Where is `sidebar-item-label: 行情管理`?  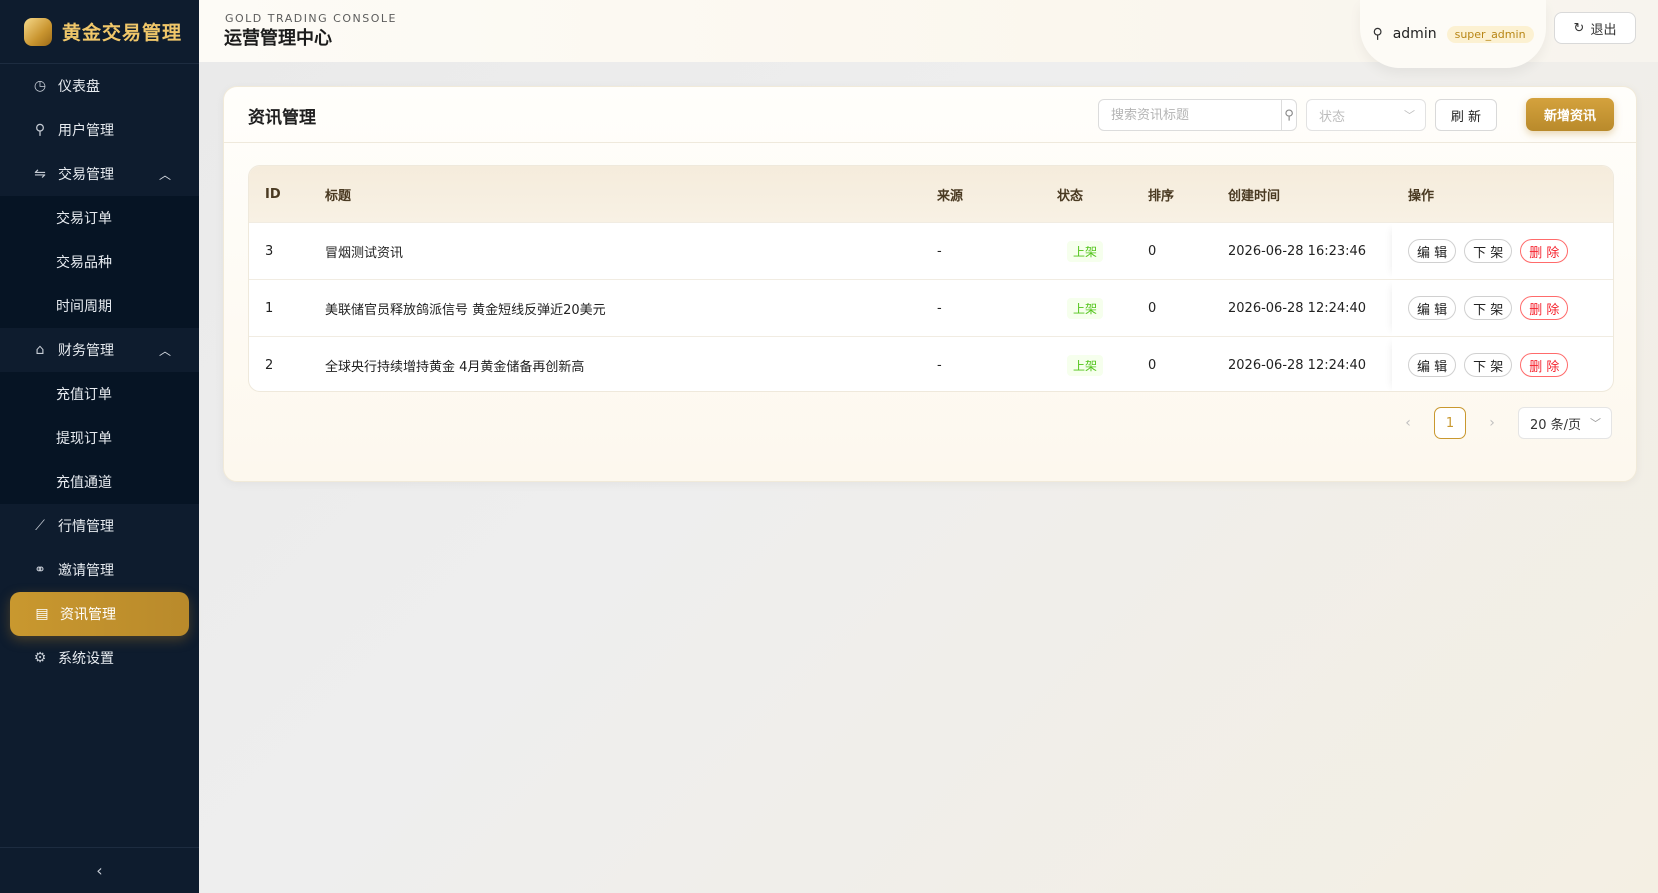
sidebar-item-label: 行情管理 is located at coordinates (86, 527).